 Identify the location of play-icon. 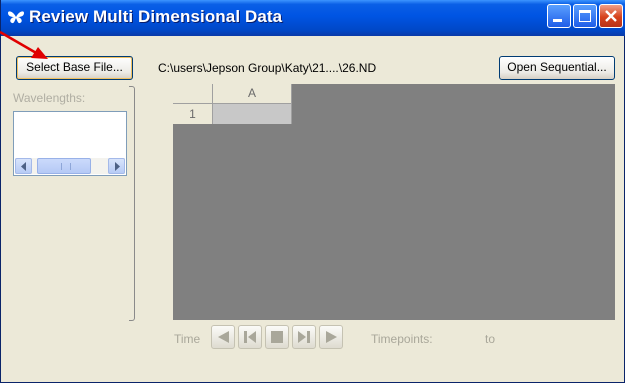
(331, 337).